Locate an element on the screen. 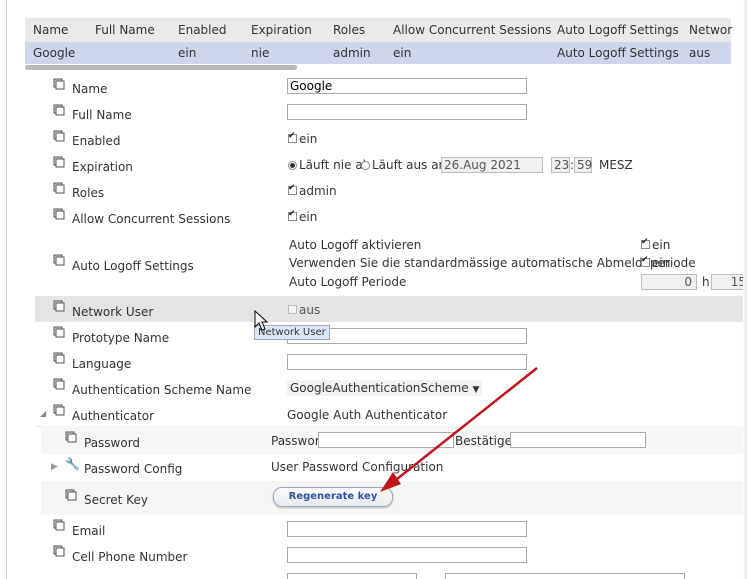 This screenshot has height=579, width=749. full-name-input is located at coordinates (407, 112).